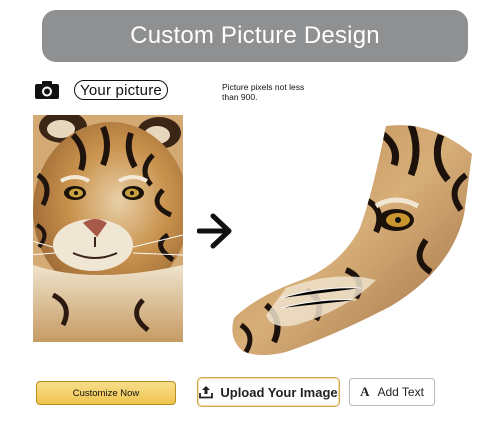 The width and height of the screenshot is (500, 445). I want to click on customize-now-label: Customize Now, so click(106, 393).